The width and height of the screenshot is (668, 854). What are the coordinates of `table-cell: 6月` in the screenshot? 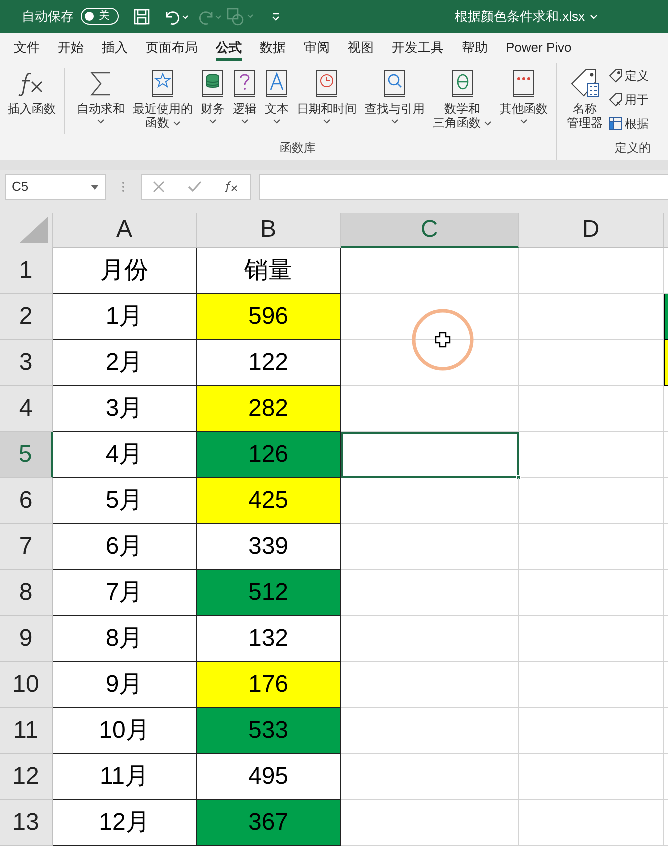 It's located at (125, 547).